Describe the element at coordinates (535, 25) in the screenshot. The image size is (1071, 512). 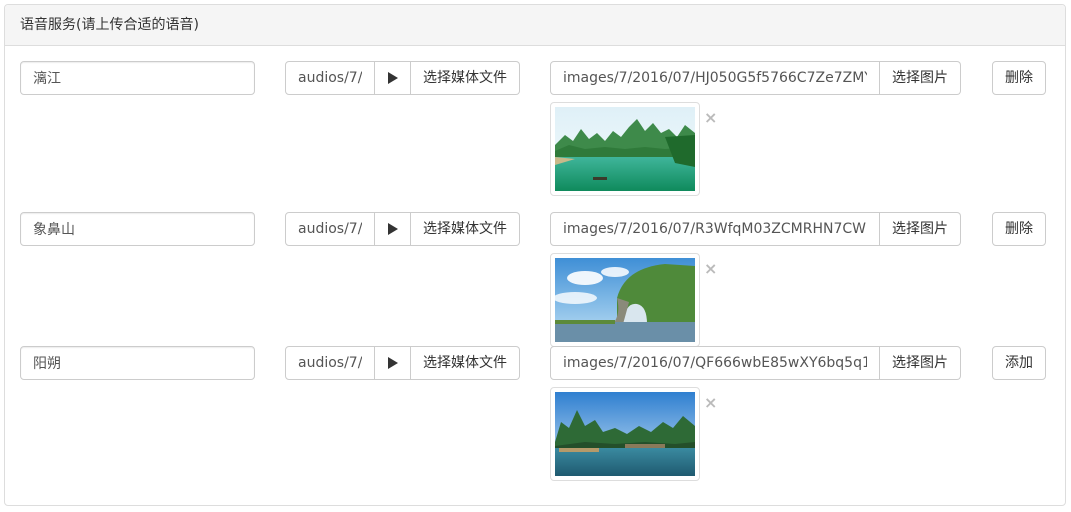
I see `panel-title: 语音服务(请上传合适的语音)` at that location.